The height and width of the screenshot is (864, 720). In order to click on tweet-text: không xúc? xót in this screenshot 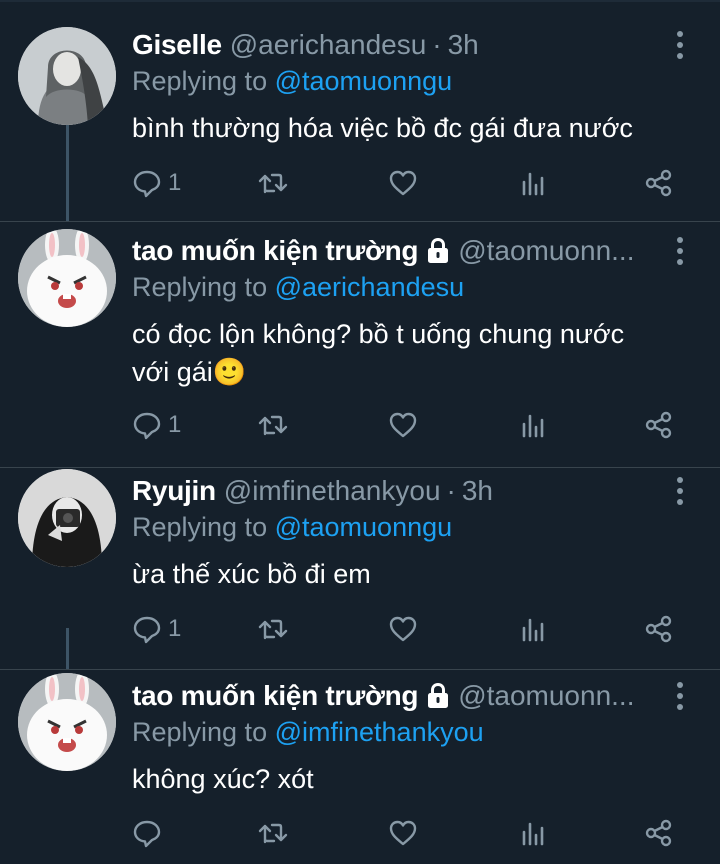, I will do `click(223, 779)`.